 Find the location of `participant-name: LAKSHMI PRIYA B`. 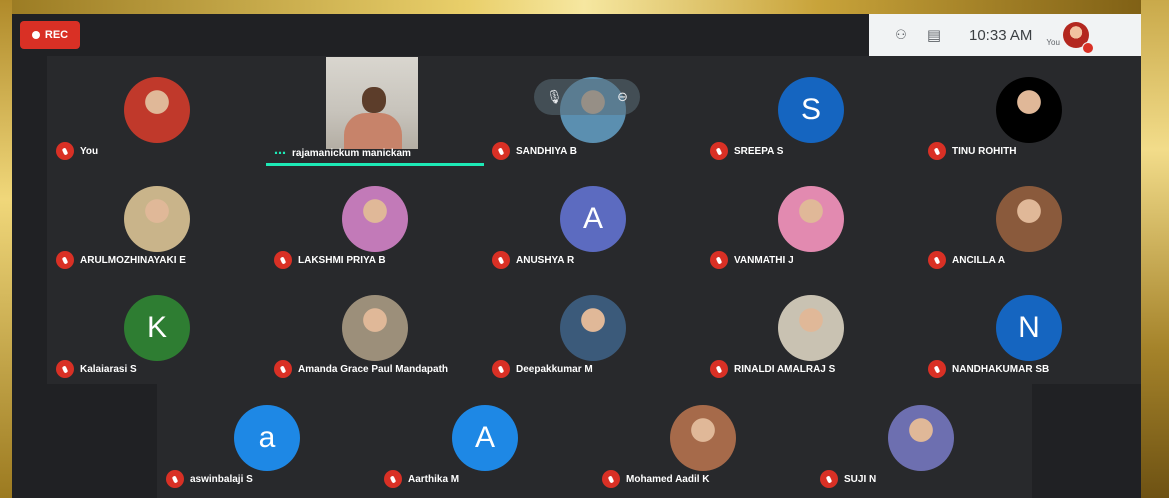

participant-name: LAKSHMI PRIYA B is located at coordinates (342, 260).